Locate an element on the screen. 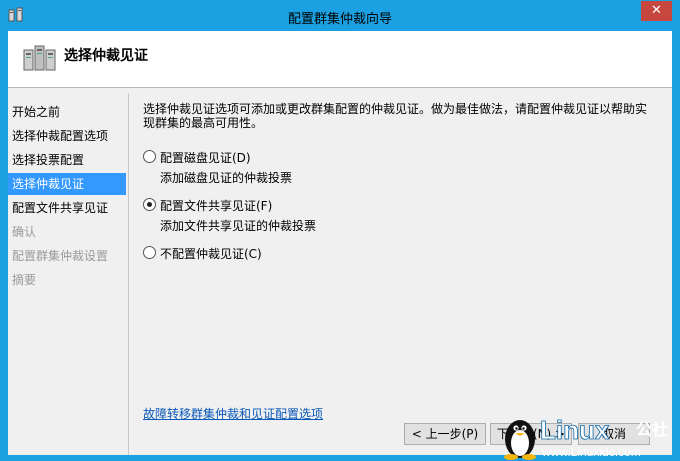 Image resolution: width=680 pixels, height=461 pixels. radio-disk-witness is located at coordinates (149, 156).